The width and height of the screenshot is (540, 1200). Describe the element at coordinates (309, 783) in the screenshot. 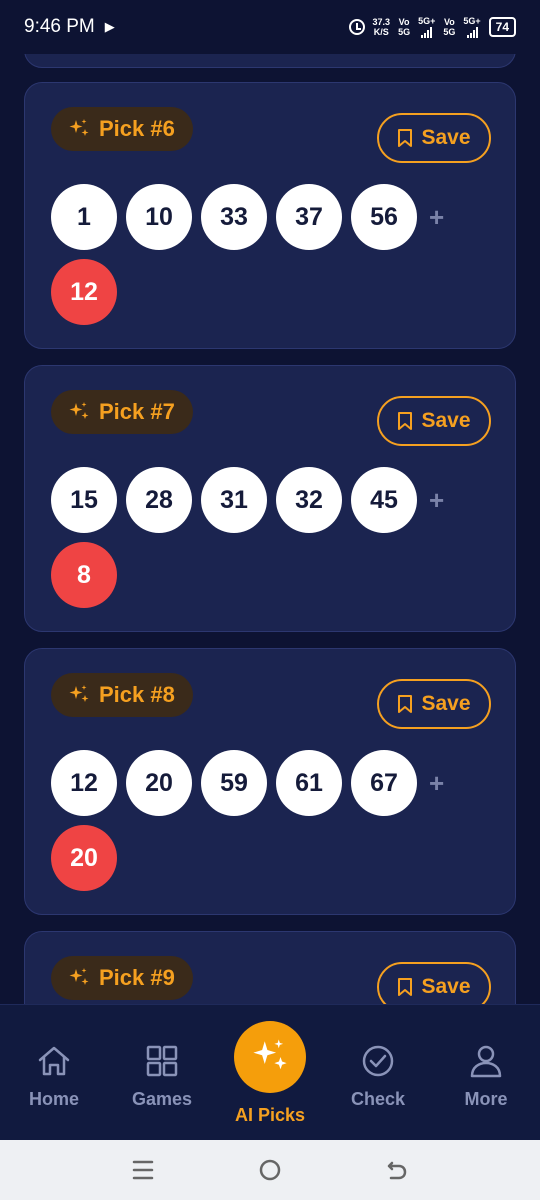

I see `number-ball: 61` at that location.